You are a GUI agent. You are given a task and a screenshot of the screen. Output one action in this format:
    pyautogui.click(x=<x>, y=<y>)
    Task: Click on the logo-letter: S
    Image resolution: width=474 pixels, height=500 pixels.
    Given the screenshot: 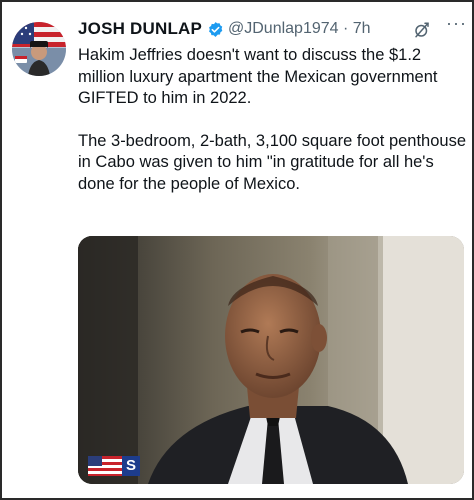 What is the action you would take?
    pyautogui.click(x=131, y=466)
    